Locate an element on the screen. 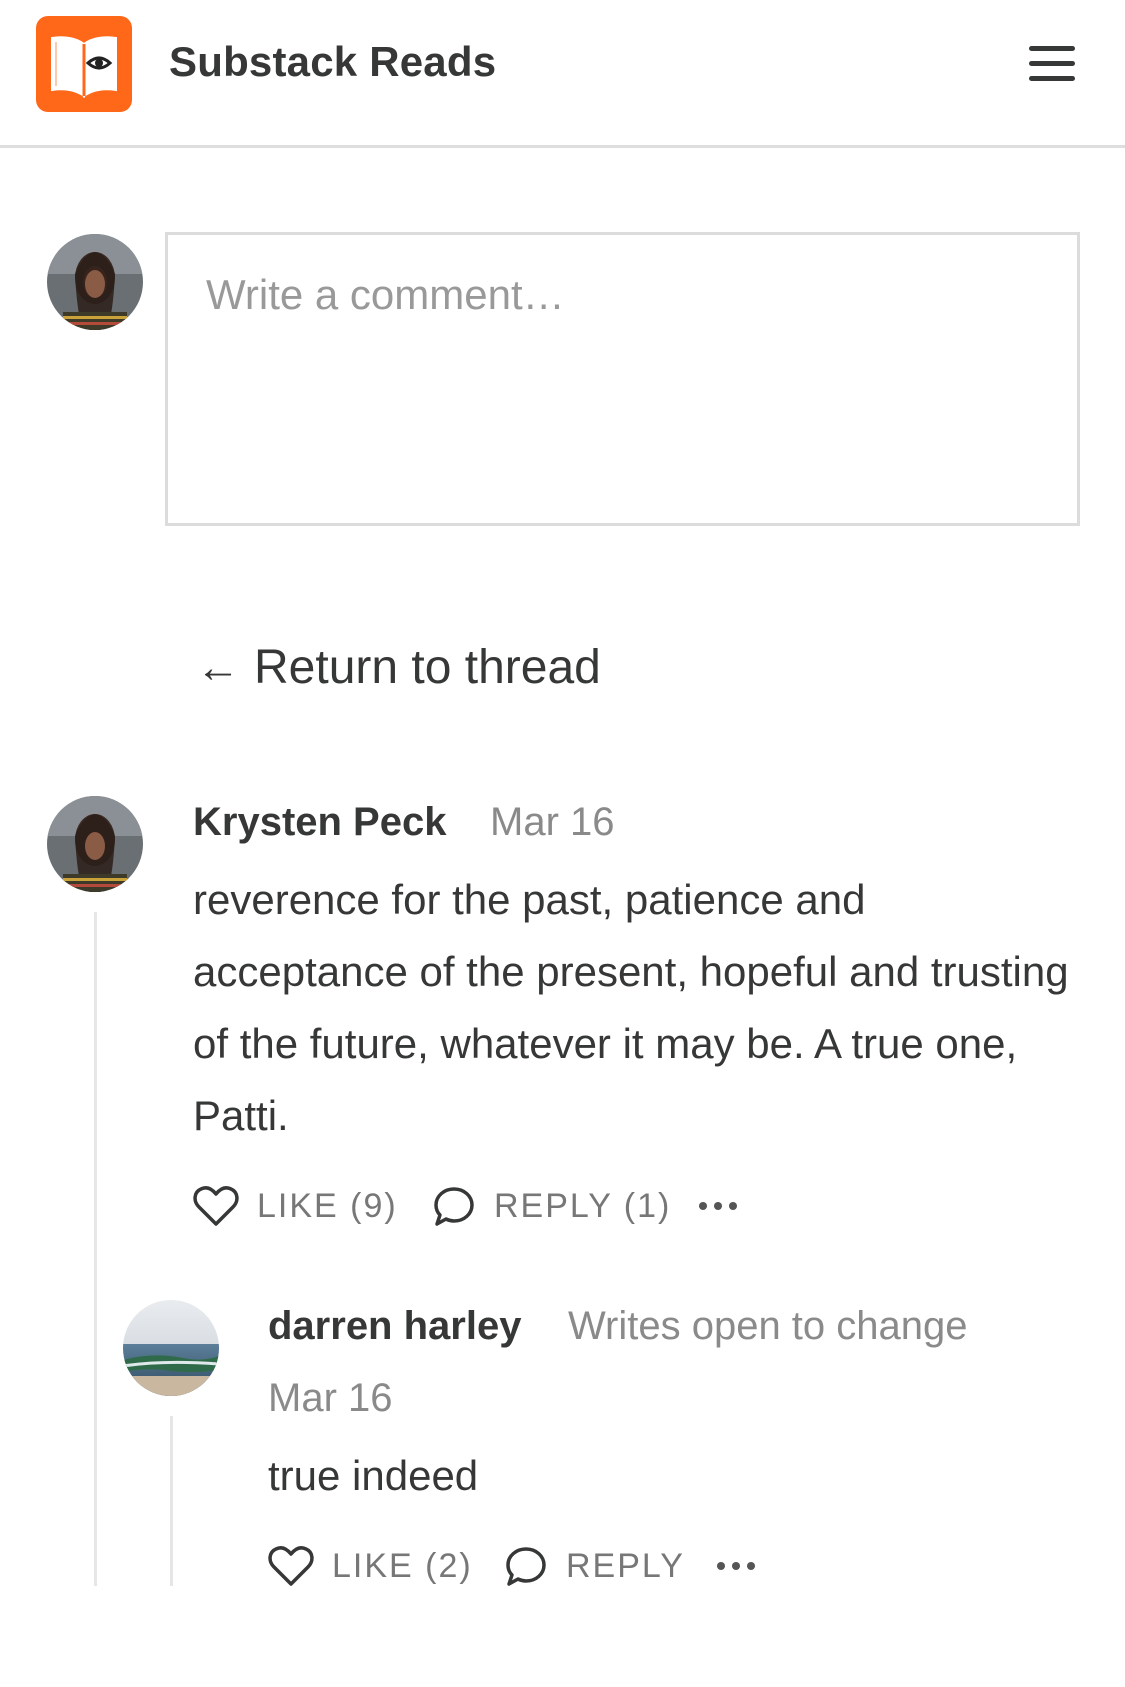  reply-author-name: darren harley is located at coordinates (394, 1326).